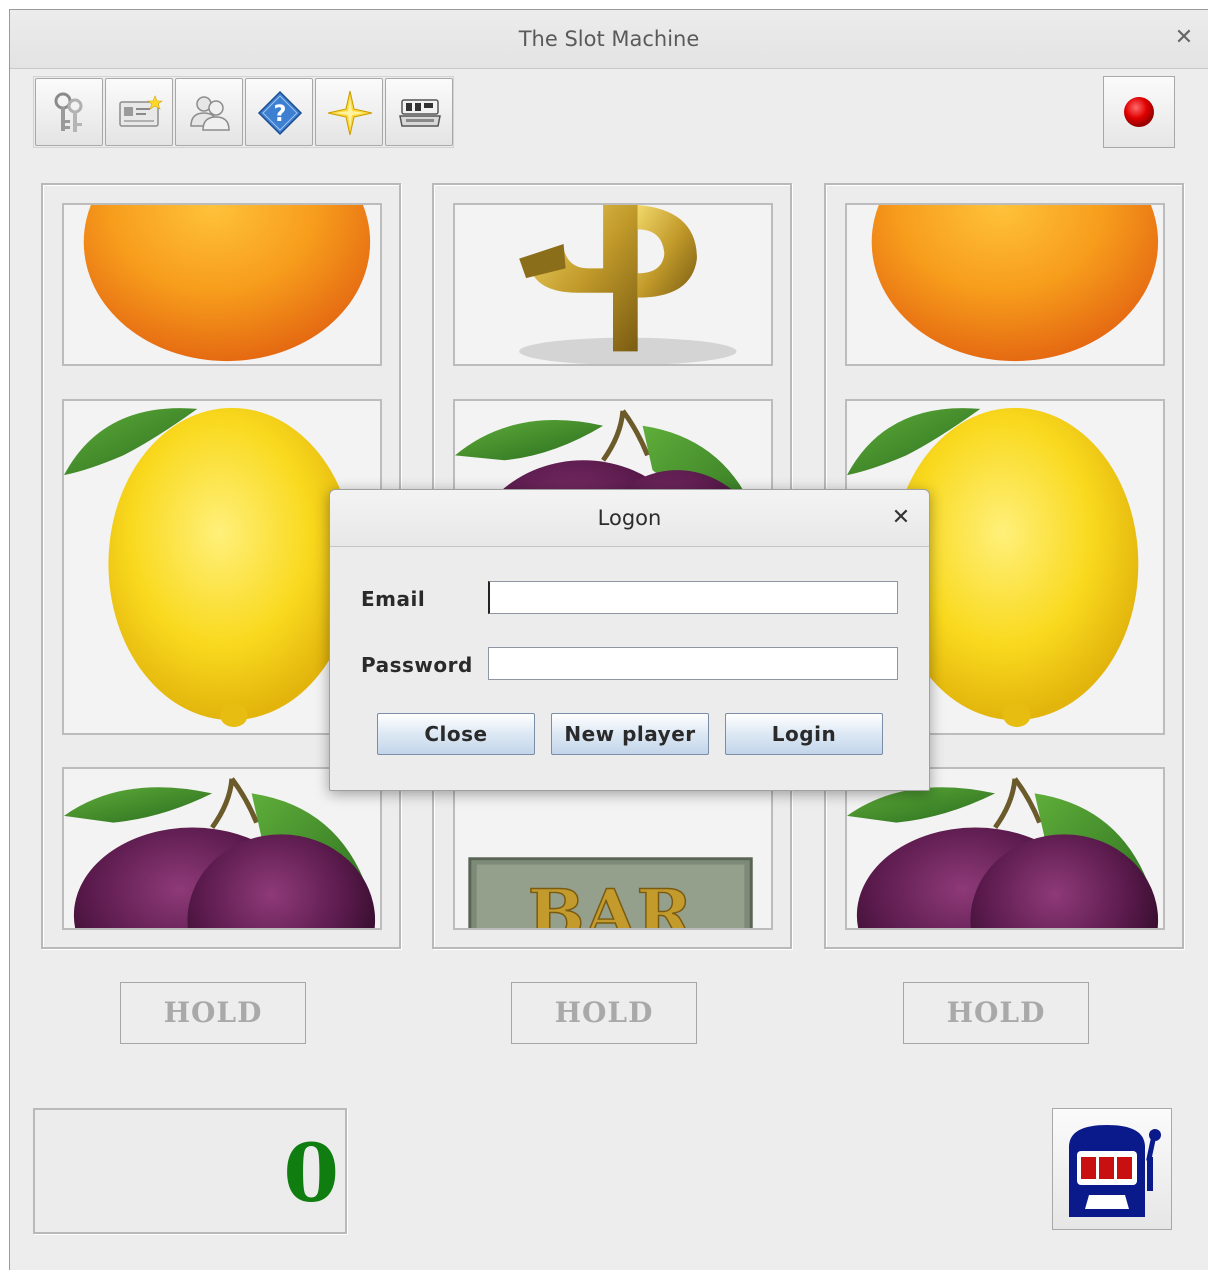  I want to click on cash-register-icon, so click(420, 113).